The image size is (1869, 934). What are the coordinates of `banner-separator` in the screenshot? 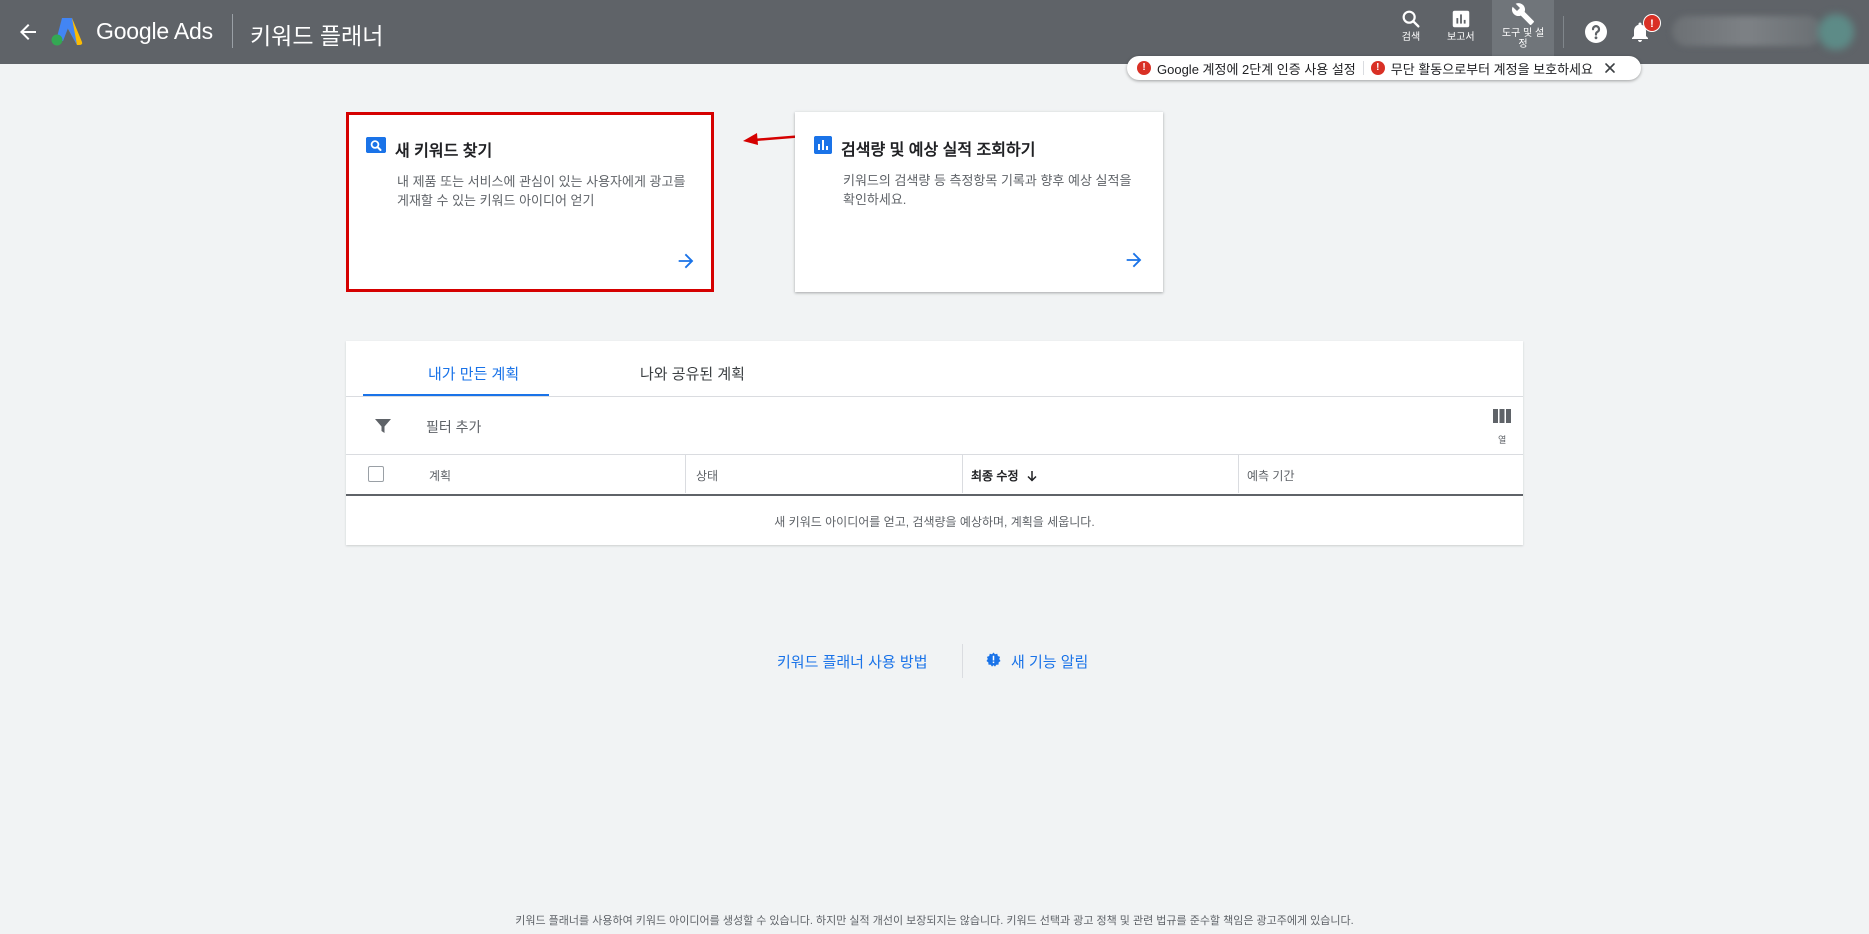 It's located at (1363, 68).